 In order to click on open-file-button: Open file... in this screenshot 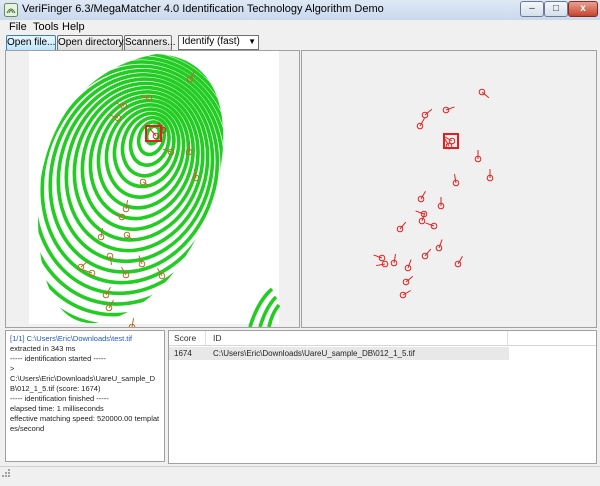, I will do `click(31, 43)`.